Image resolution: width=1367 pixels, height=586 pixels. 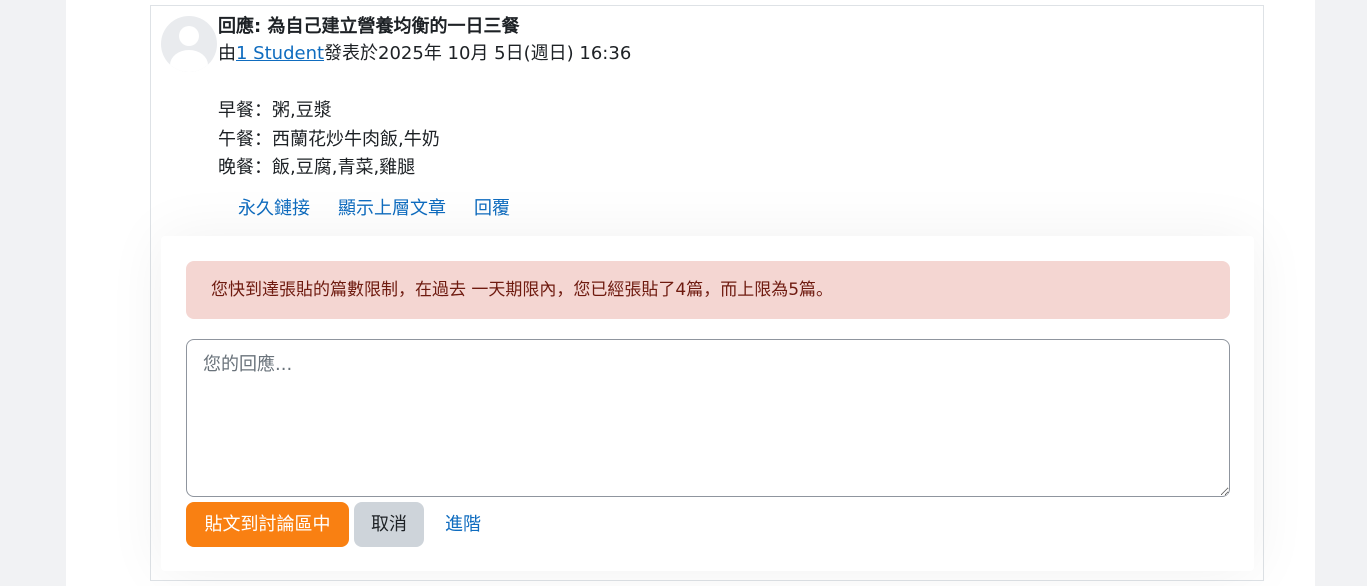 I want to click on post-actions: 永久鏈接 顯示上層文章 回覆, so click(x=388, y=209).